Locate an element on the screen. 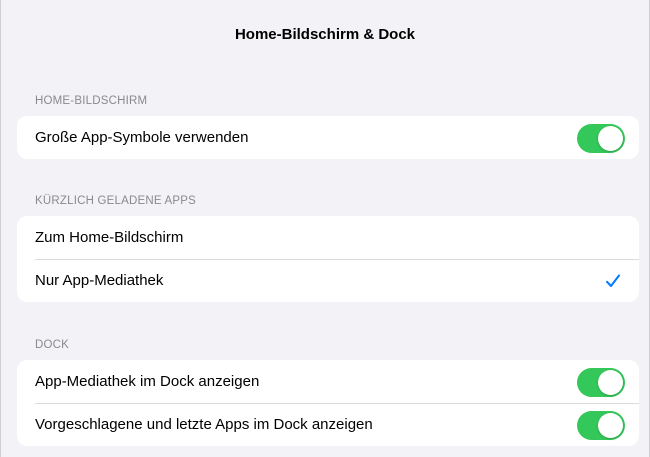 This screenshot has width=650, height=457. page-title: Home-Bildschirm & Dock is located at coordinates (325, 34).